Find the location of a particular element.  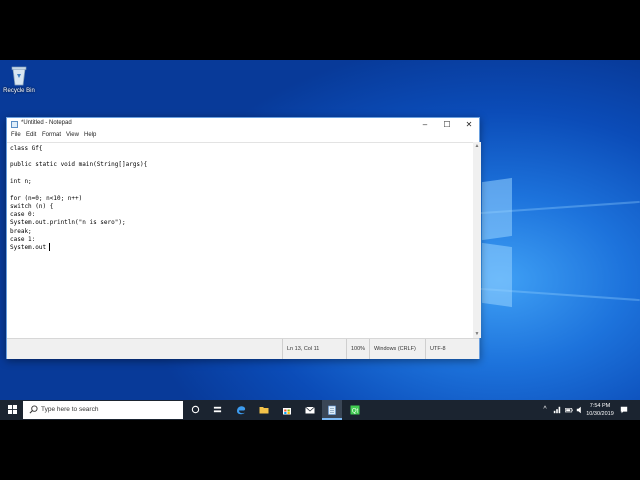

minimize-button: – is located at coordinates (425, 124).